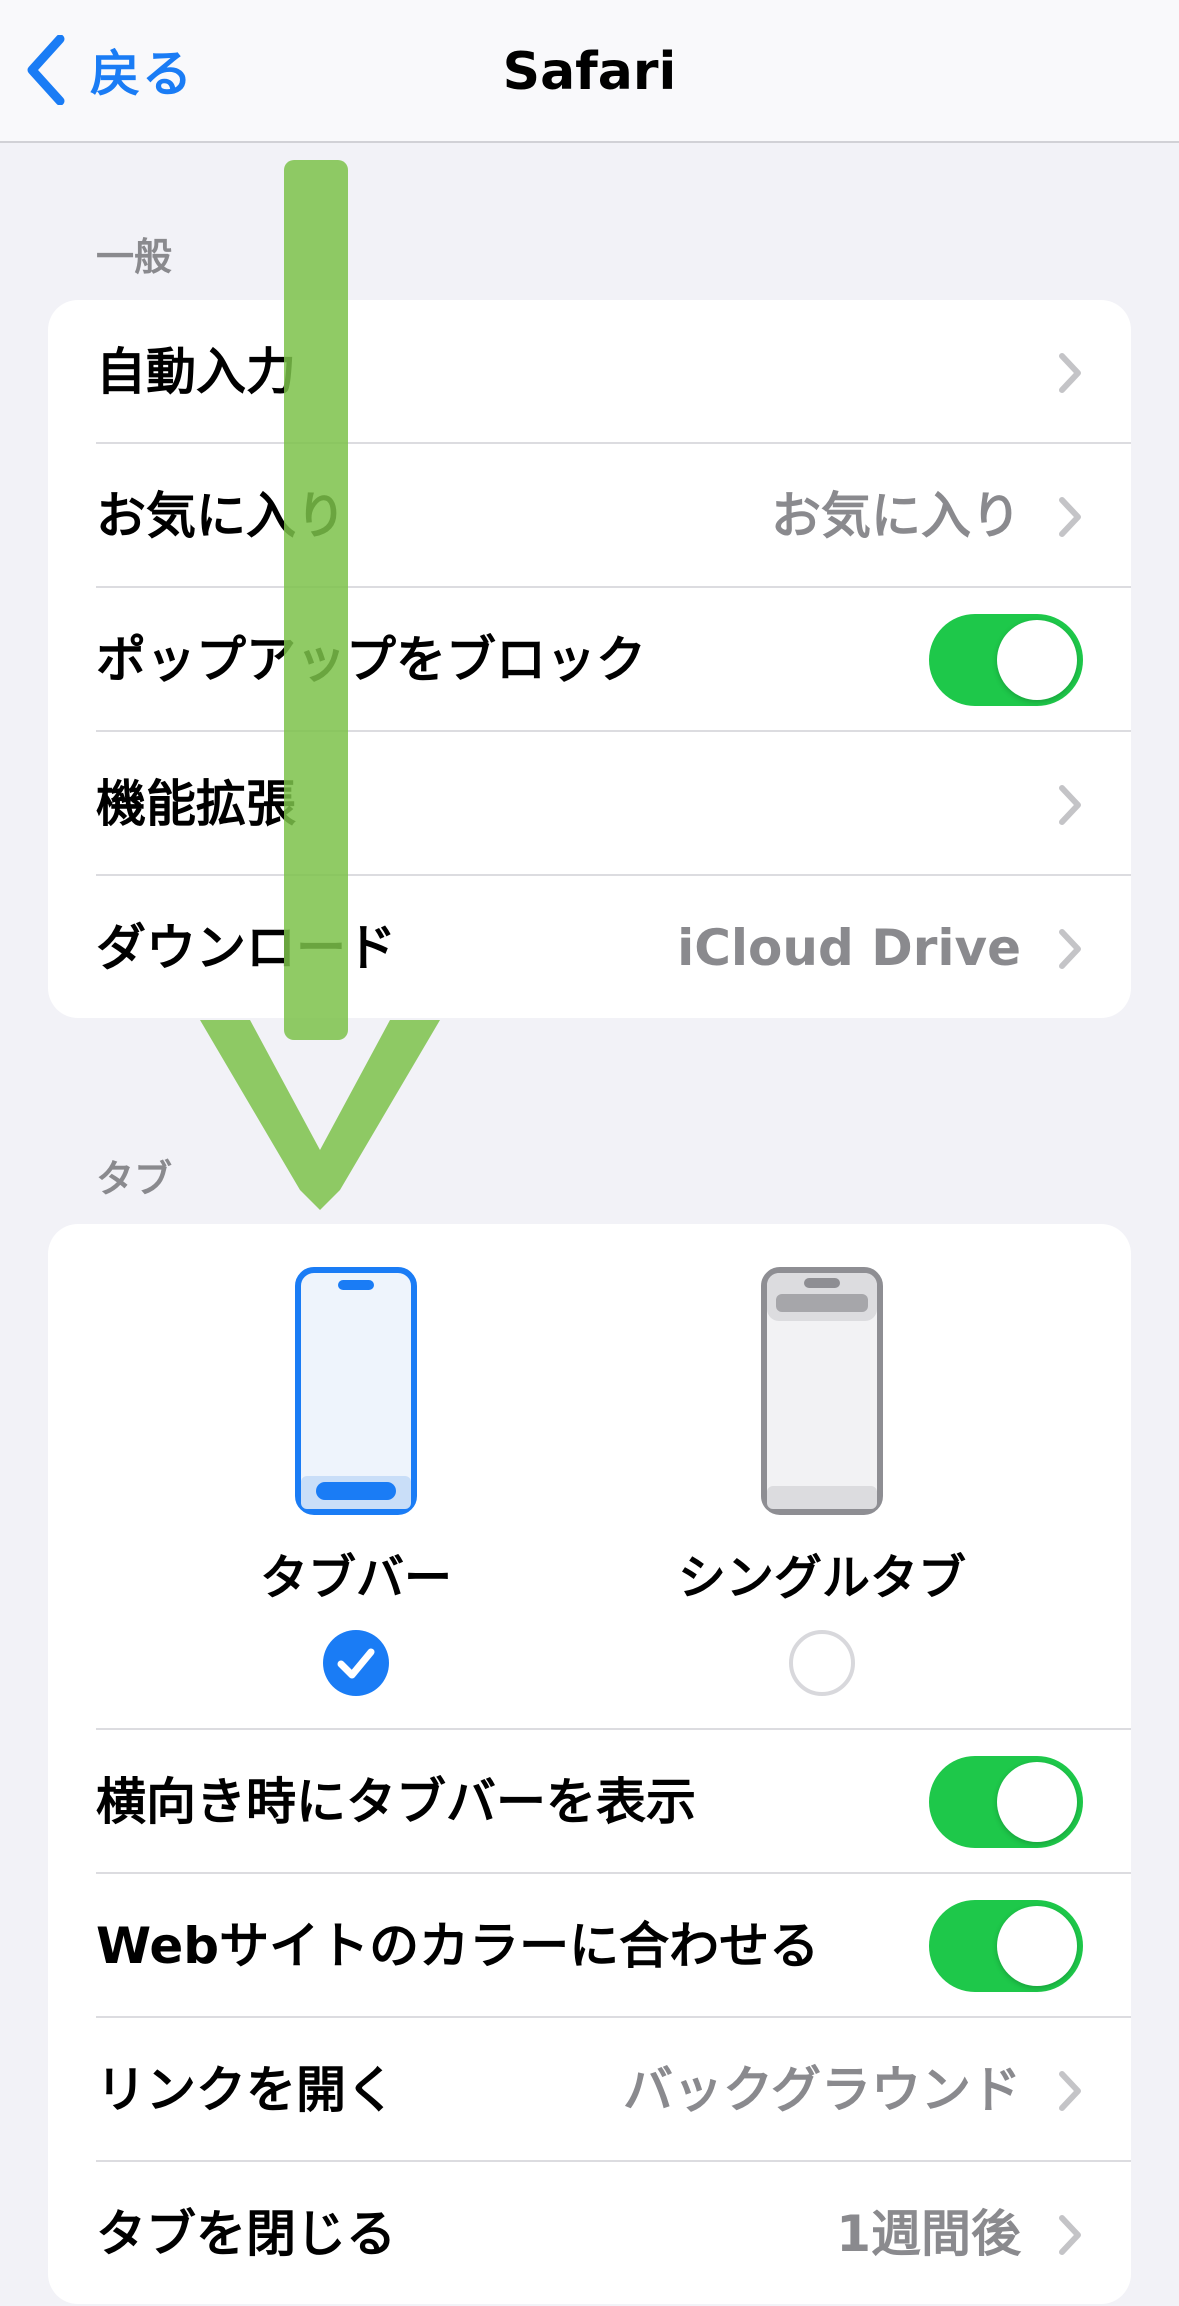 The height and width of the screenshot is (2306, 1179). Describe the element at coordinates (821, 1578) in the screenshot. I see `single-tab-label: シングルタブ` at that location.